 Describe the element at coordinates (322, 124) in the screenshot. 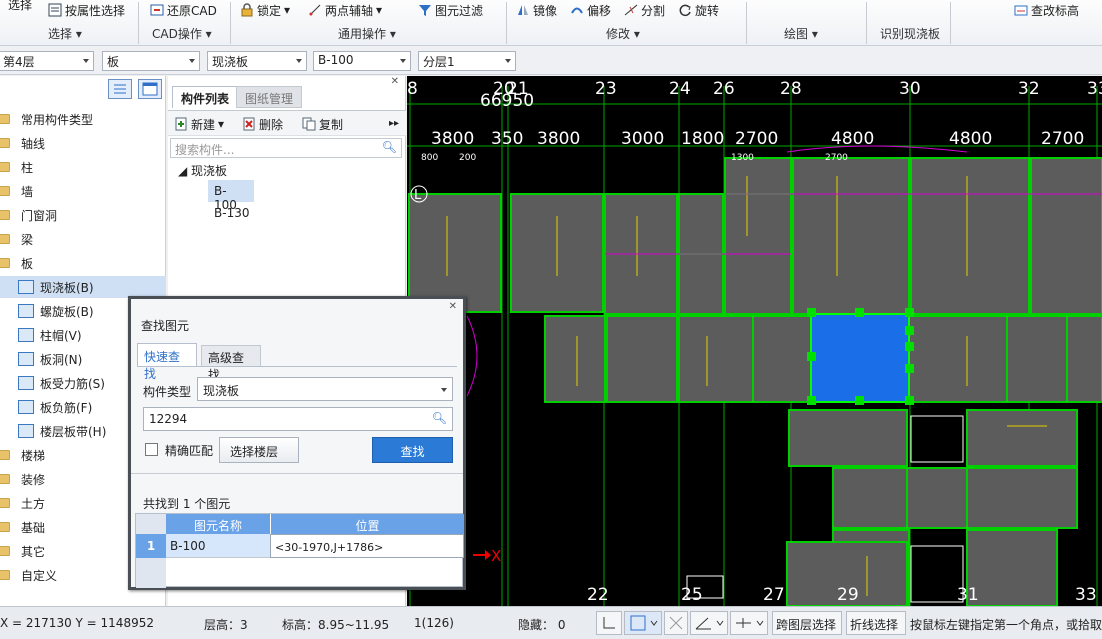

I see `copy-button: 复制` at that location.